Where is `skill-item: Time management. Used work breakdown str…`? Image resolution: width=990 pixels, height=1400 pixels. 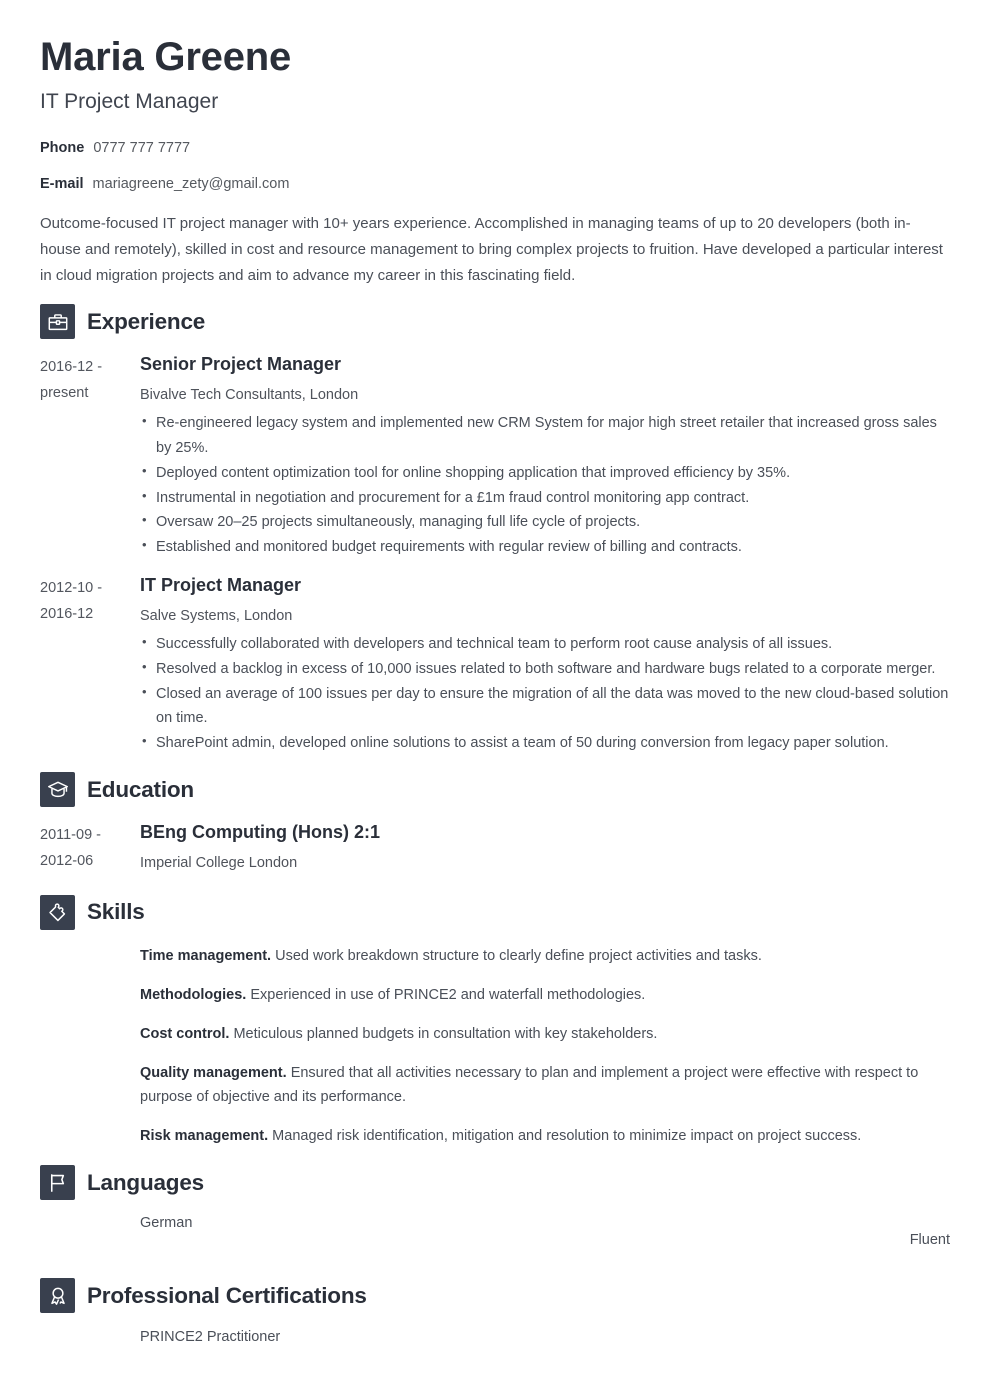 skill-item: Time management. Used work breakdown str… is located at coordinates (545, 956).